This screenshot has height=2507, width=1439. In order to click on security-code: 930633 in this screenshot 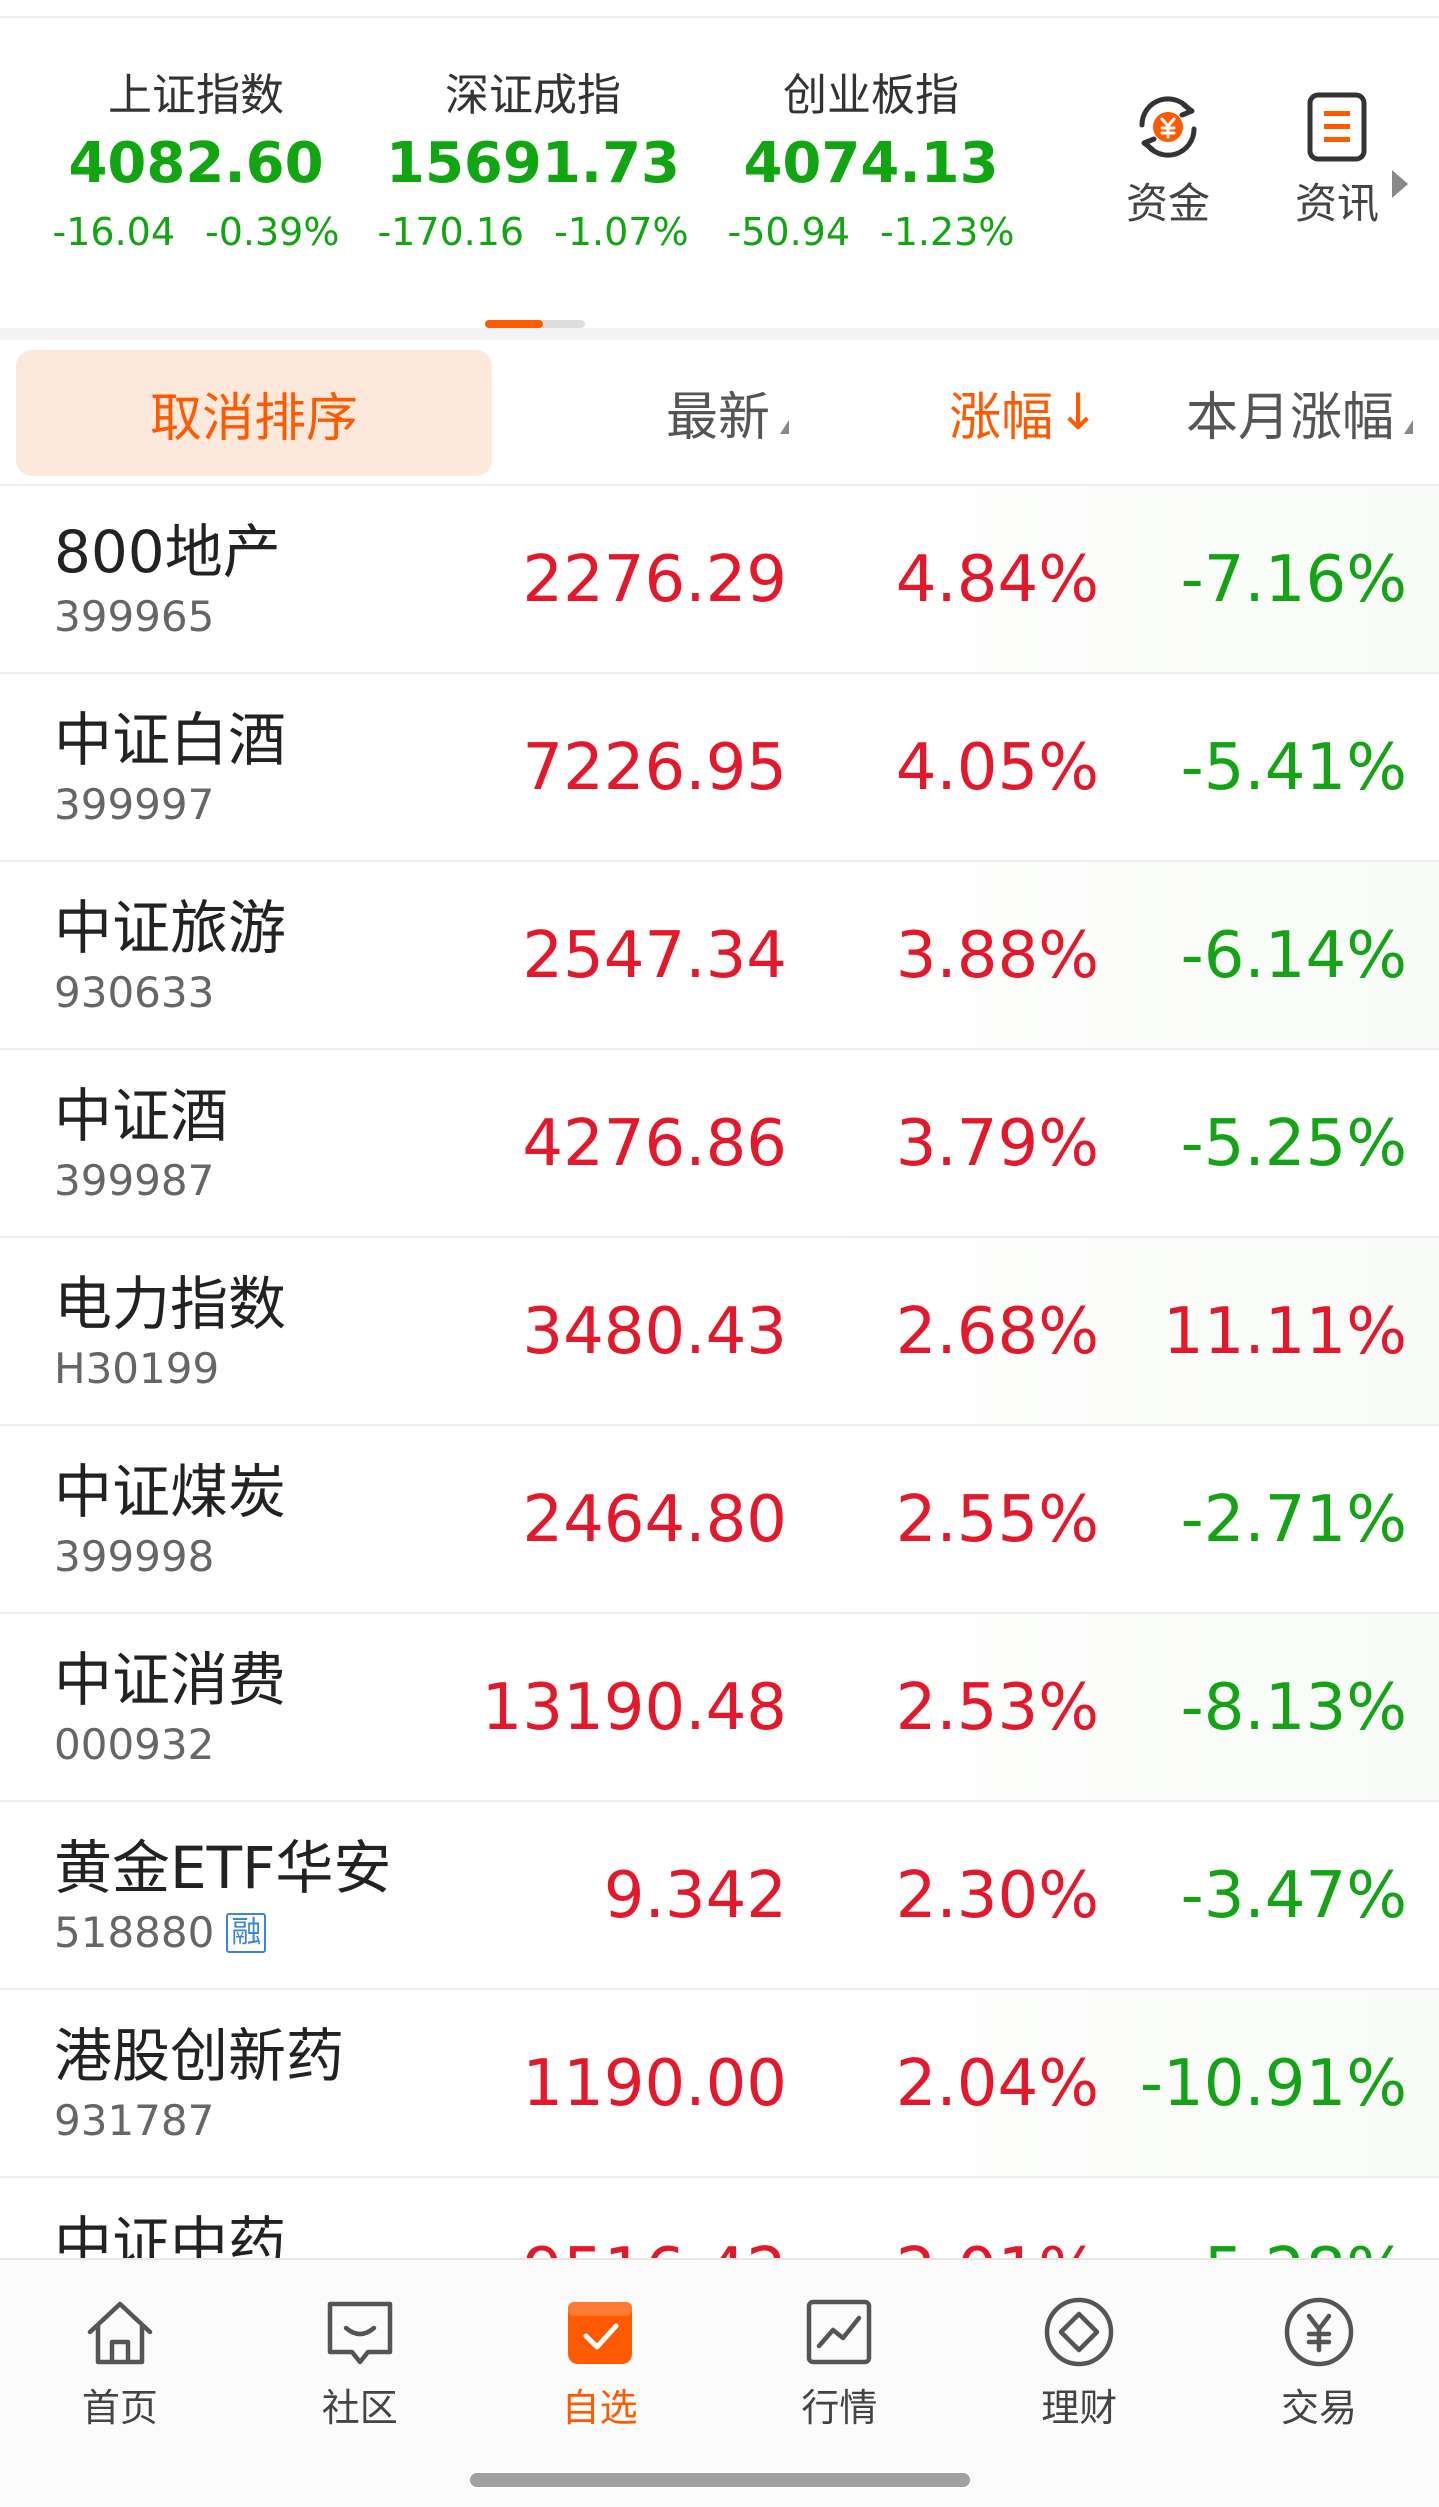, I will do `click(134, 993)`.